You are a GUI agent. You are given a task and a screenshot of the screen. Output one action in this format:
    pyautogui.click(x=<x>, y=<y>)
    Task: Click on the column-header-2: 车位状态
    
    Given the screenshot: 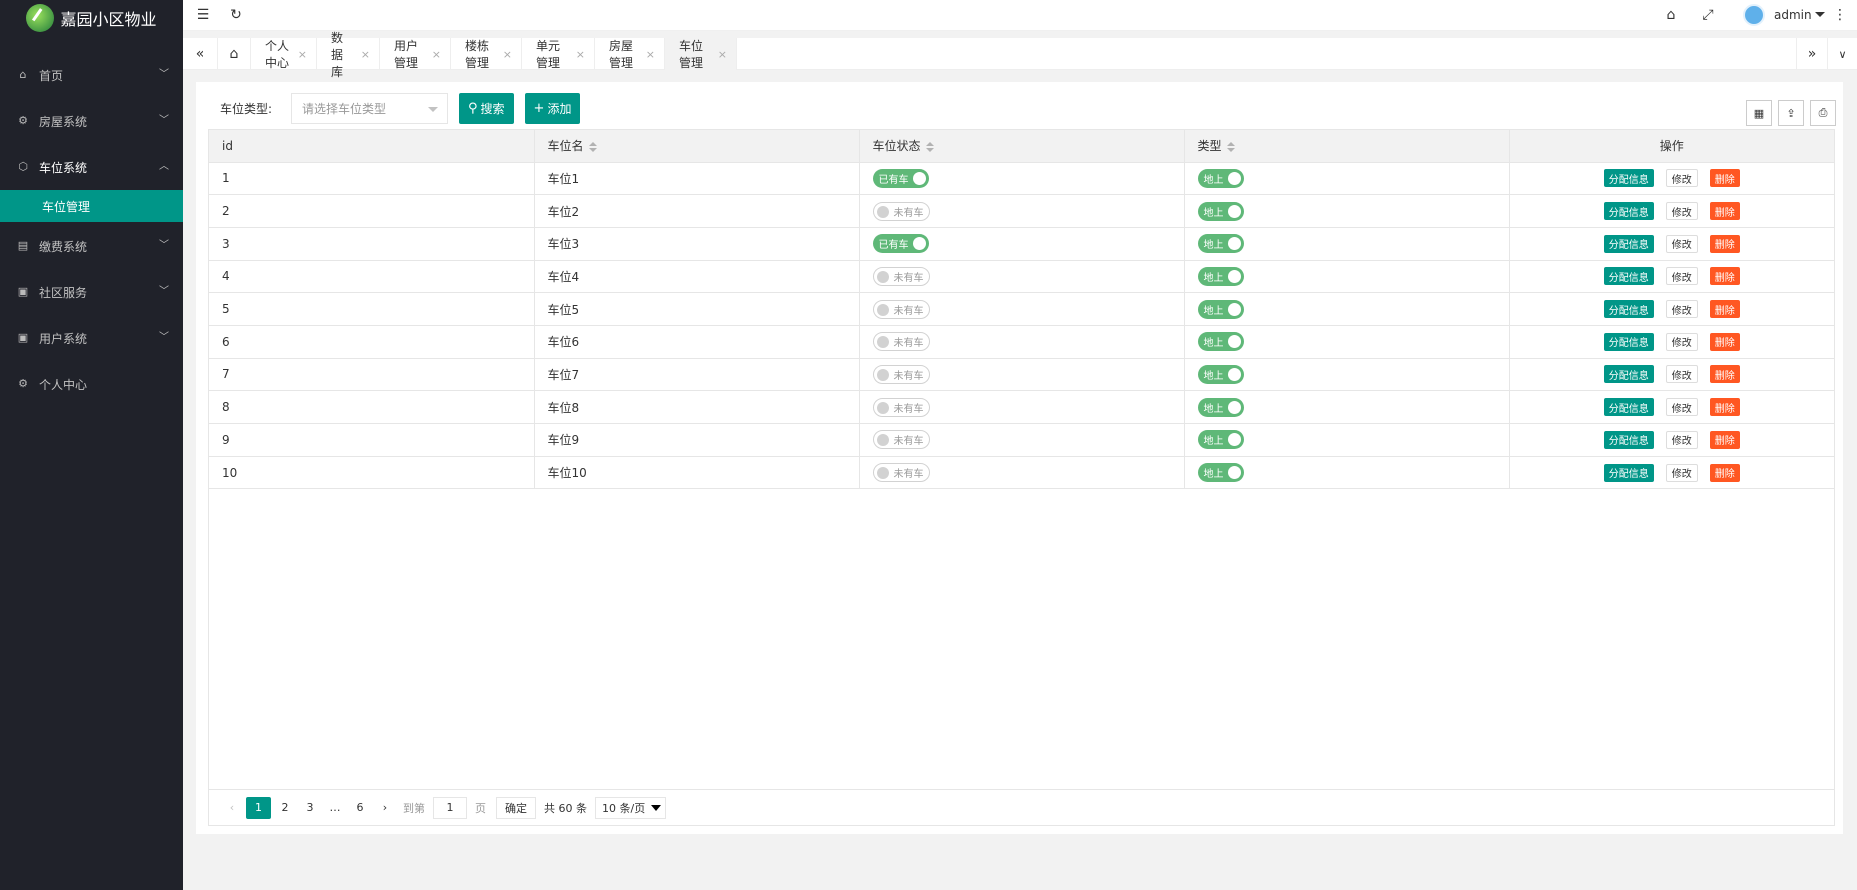 What is the action you would take?
    pyautogui.click(x=1022, y=146)
    